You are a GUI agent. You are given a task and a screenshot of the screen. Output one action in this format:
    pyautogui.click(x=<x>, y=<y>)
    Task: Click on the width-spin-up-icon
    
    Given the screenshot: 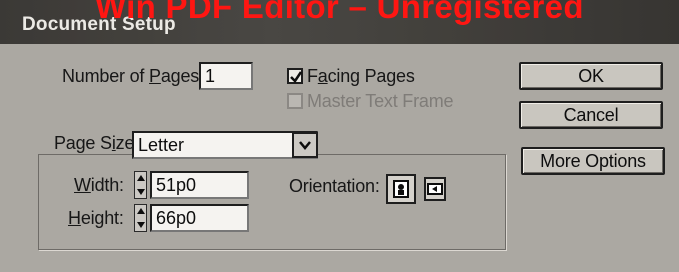 What is the action you would take?
    pyautogui.click(x=141, y=178)
    